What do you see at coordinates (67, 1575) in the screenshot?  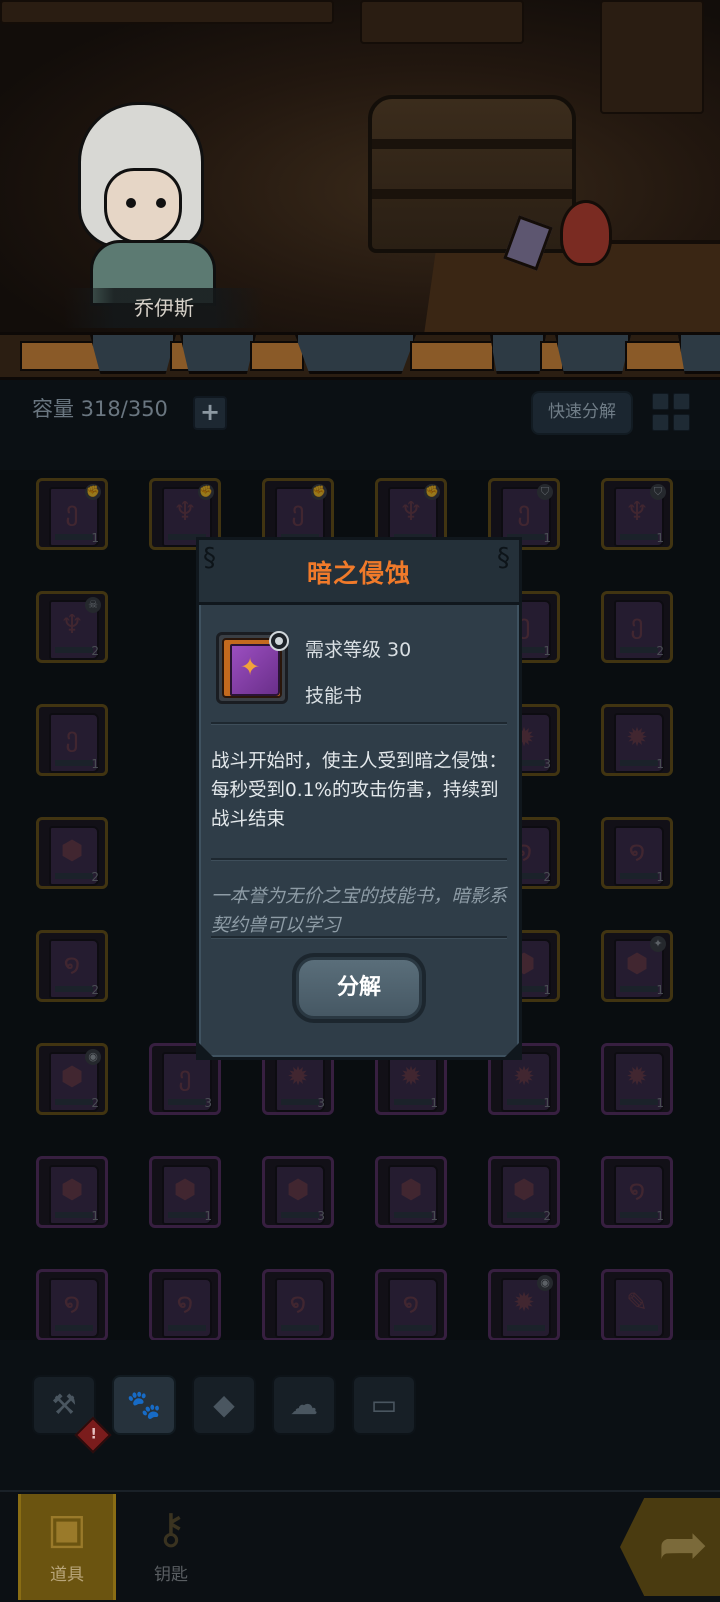 I see `nav-tab-items-label: 道具` at bounding box center [67, 1575].